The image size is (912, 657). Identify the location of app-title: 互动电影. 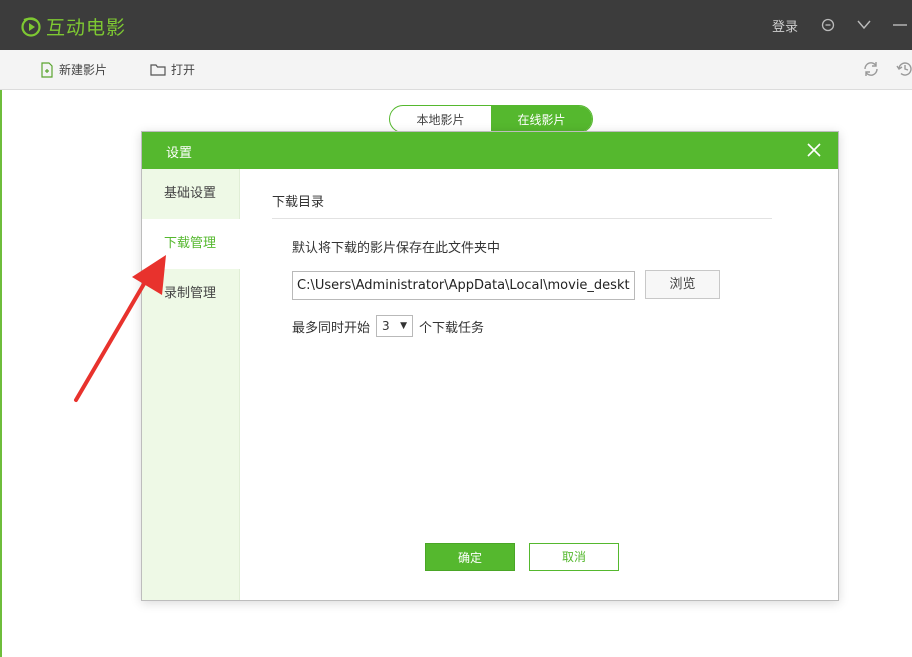
(86, 28).